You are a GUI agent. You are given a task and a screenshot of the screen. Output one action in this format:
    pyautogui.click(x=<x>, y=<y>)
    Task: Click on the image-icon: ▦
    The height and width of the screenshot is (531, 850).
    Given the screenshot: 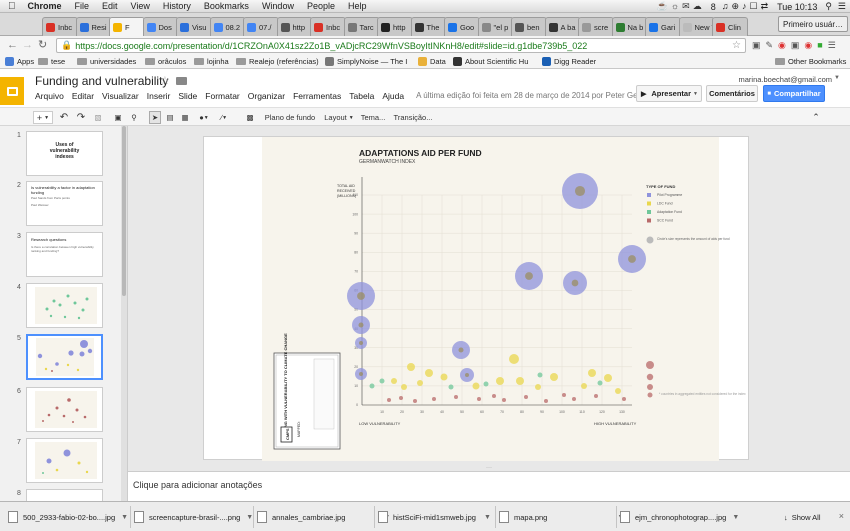 What is the action you would take?
    pyautogui.click(x=185, y=117)
    